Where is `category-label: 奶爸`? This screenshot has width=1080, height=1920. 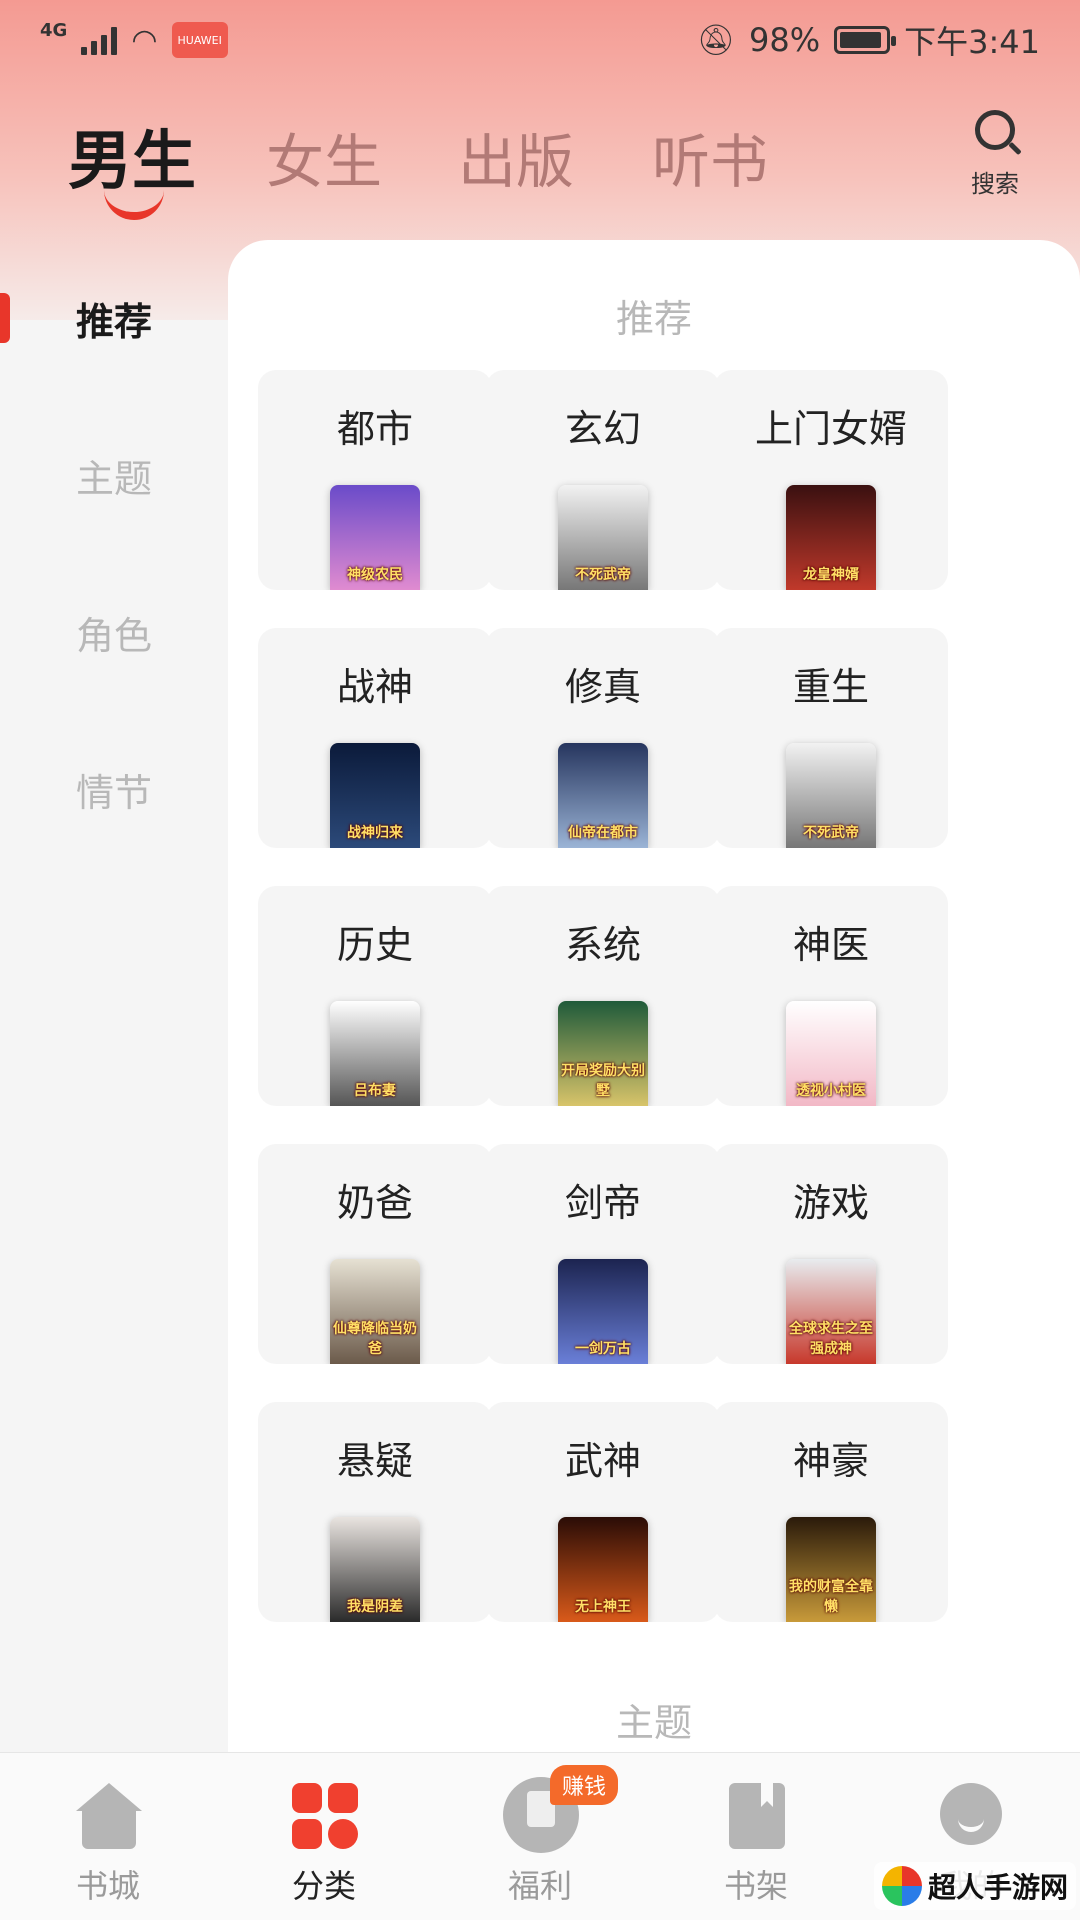 category-label: 奶爸 is located at coordinates (374, 1203).